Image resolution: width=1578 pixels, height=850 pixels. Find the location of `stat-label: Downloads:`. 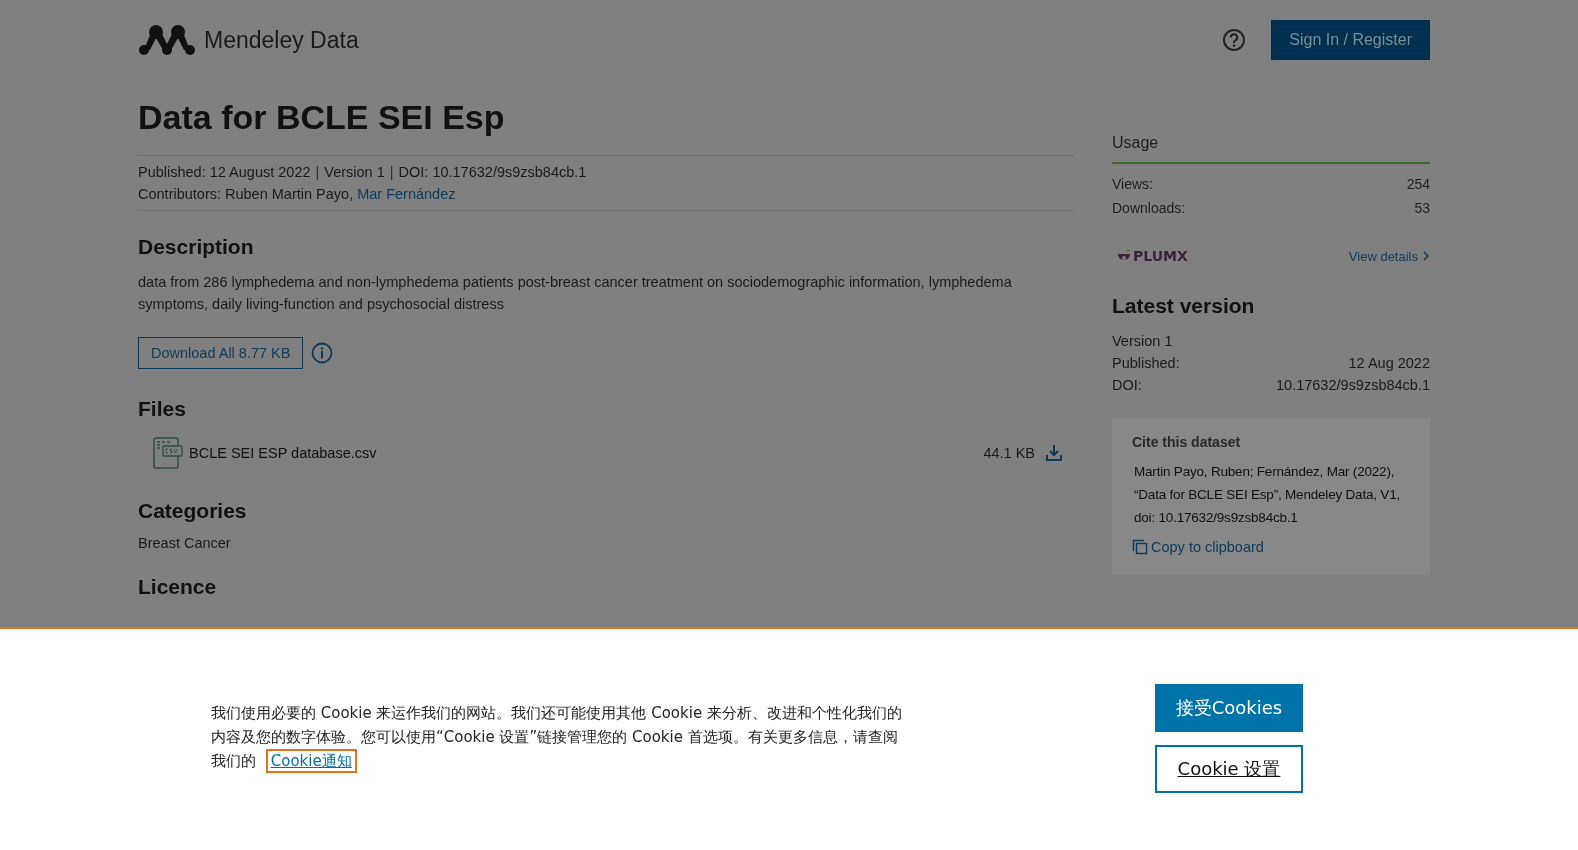

stat-label: Downloads: is located at coordinates (1149, 208).